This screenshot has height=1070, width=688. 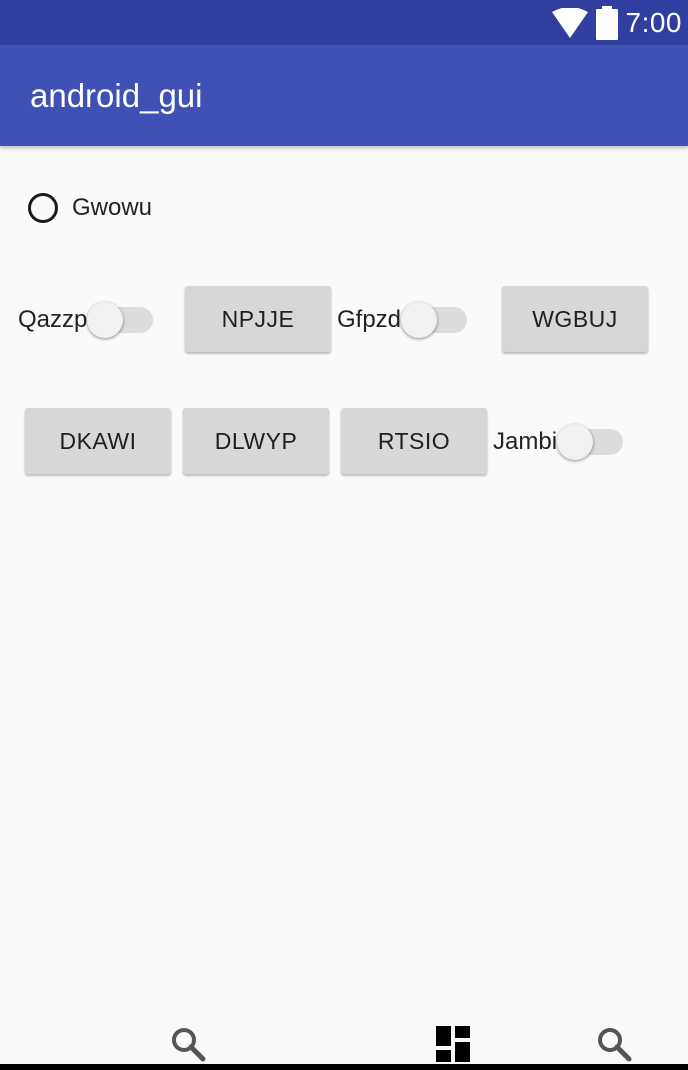 What do you see at coordinates (569, 22) in the screenshot?
I see `wifi-icon` at bounding box center [569, 22].